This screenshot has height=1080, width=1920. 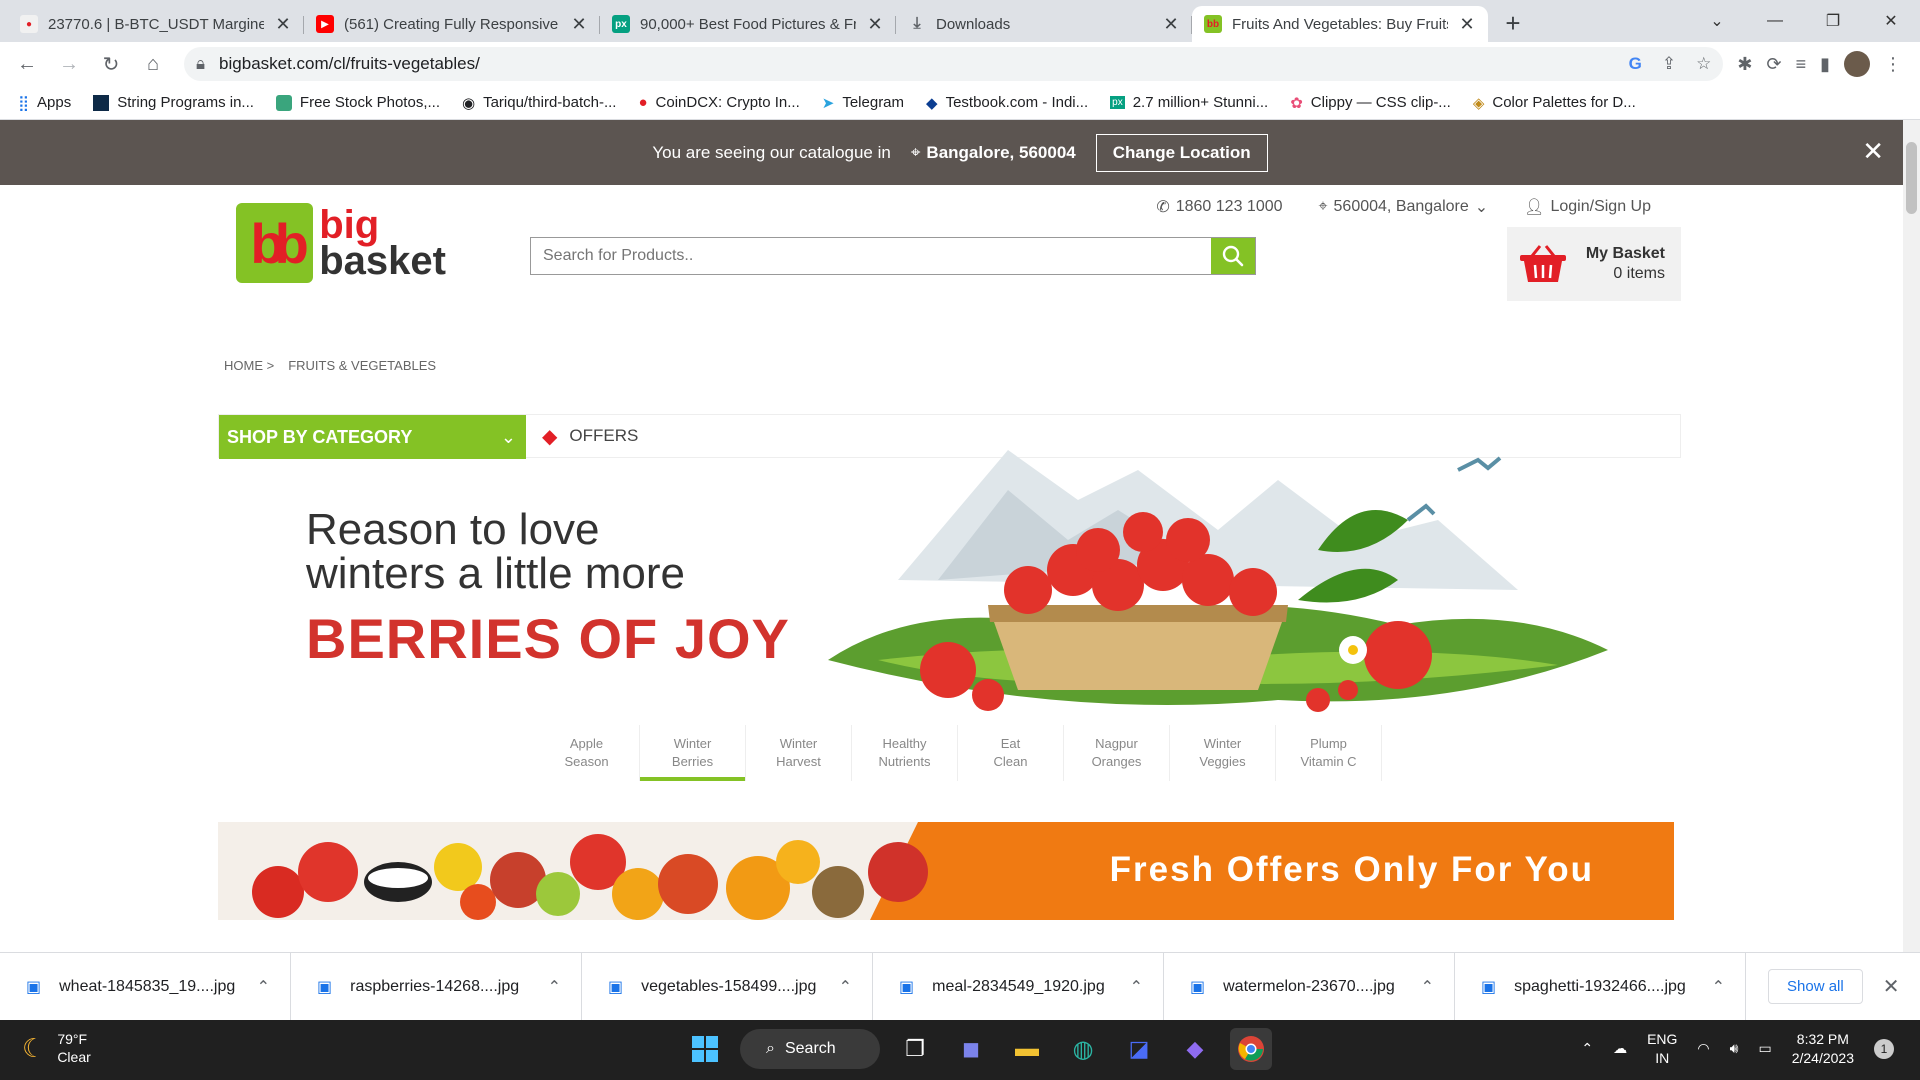 What do you see at coordinates (1404, 207) in the screenshot?
I see `area-selector: ⌖ 560004, Bangalore ⌄` at bounding box center [1404, 207].